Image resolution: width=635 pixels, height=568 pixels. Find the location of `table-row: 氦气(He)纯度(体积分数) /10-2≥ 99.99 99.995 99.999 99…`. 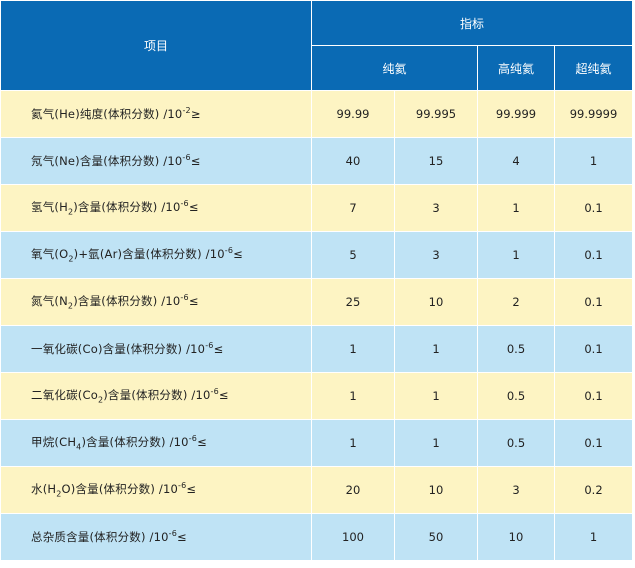

table-row: 氦气(He)纯度(体积分数) /10-2≥ 99.99 99.995 99.999 99… is located at coordinates (317, 114).